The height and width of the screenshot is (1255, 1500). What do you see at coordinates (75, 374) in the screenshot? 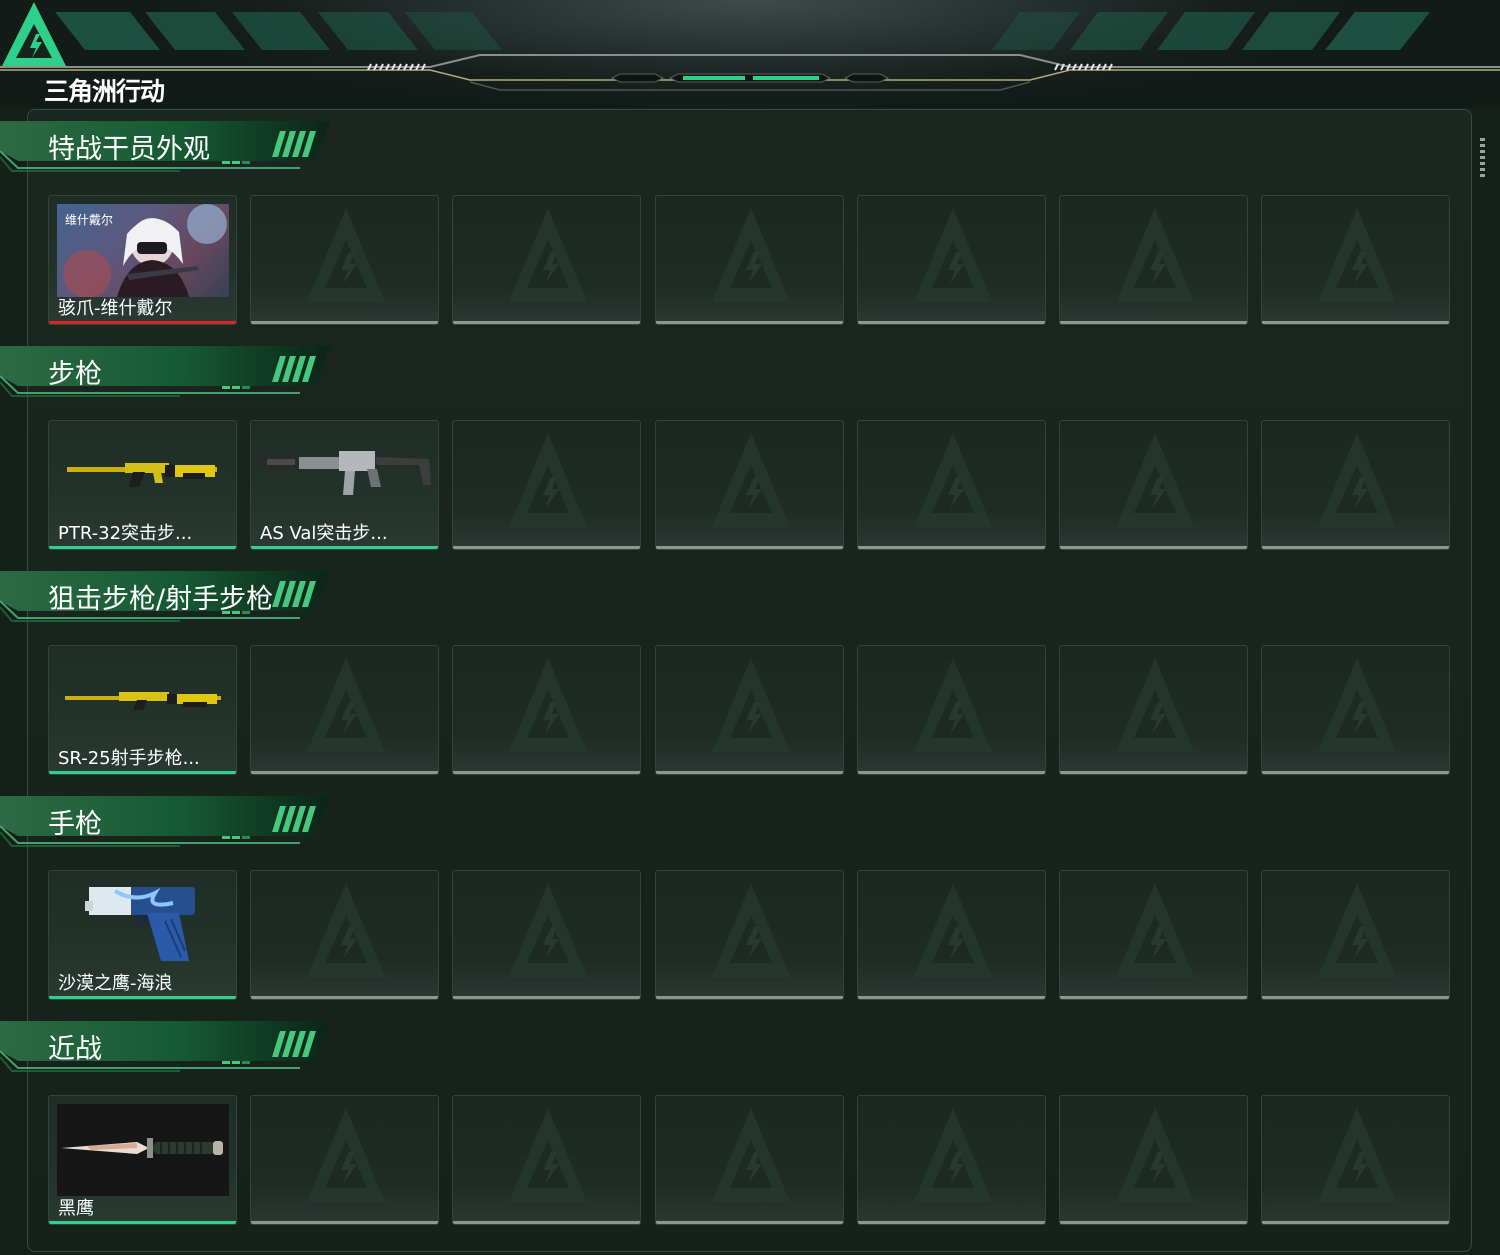
I see `section-title: 步枪` at bounding box center [75, 374].